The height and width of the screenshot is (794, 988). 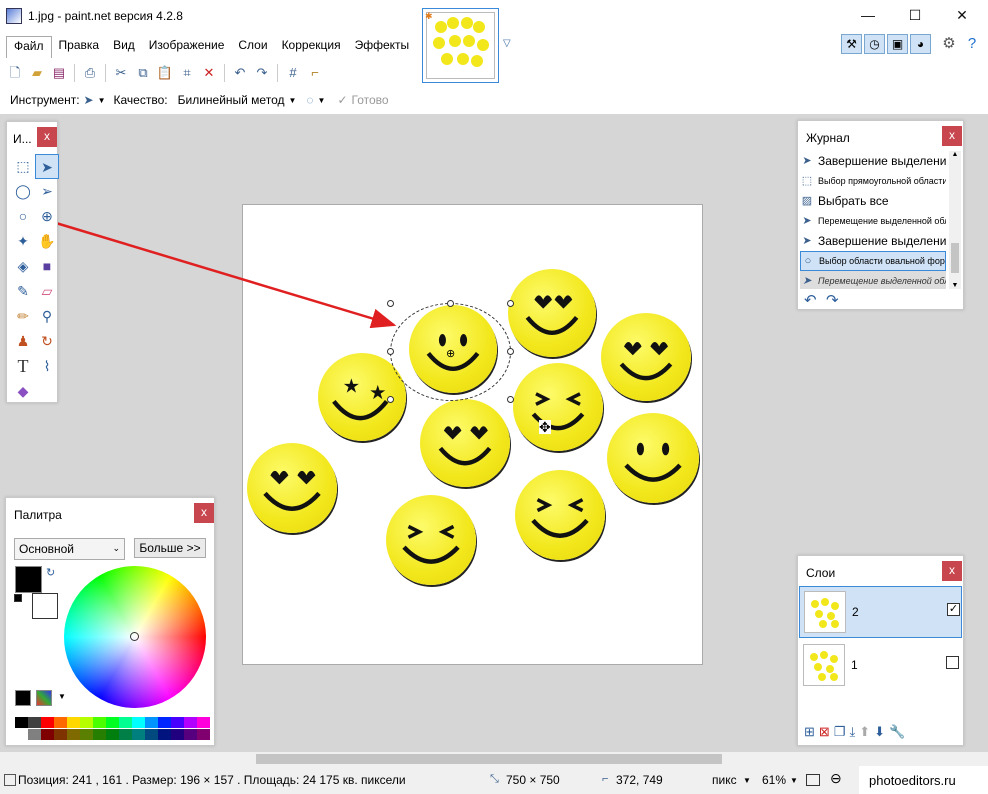 I want to click on duplicate-layer-icon: ❐, so click(x=840, y=732).